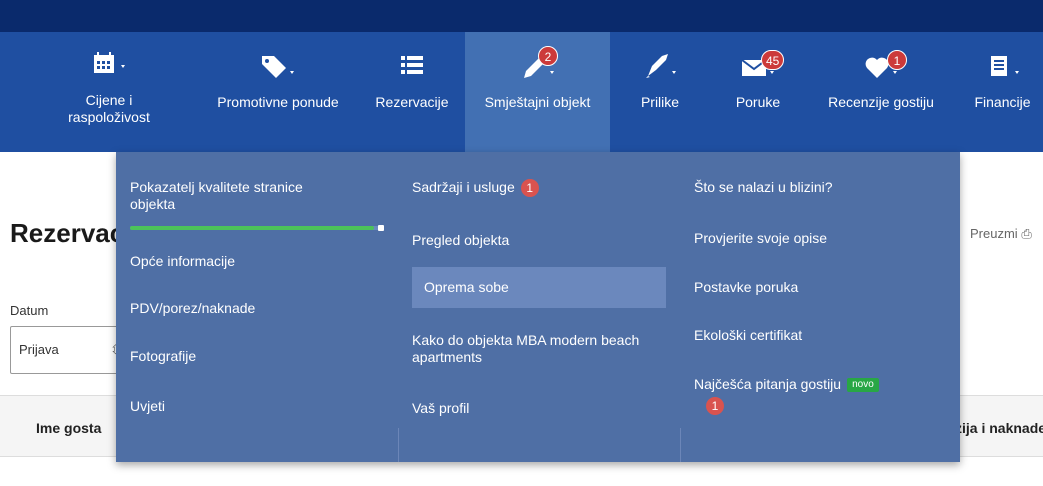  What do you see at coordinates (660, 102) in the screenshot?
I see `nav-label: Prilike` at bounding box center [660, 102].